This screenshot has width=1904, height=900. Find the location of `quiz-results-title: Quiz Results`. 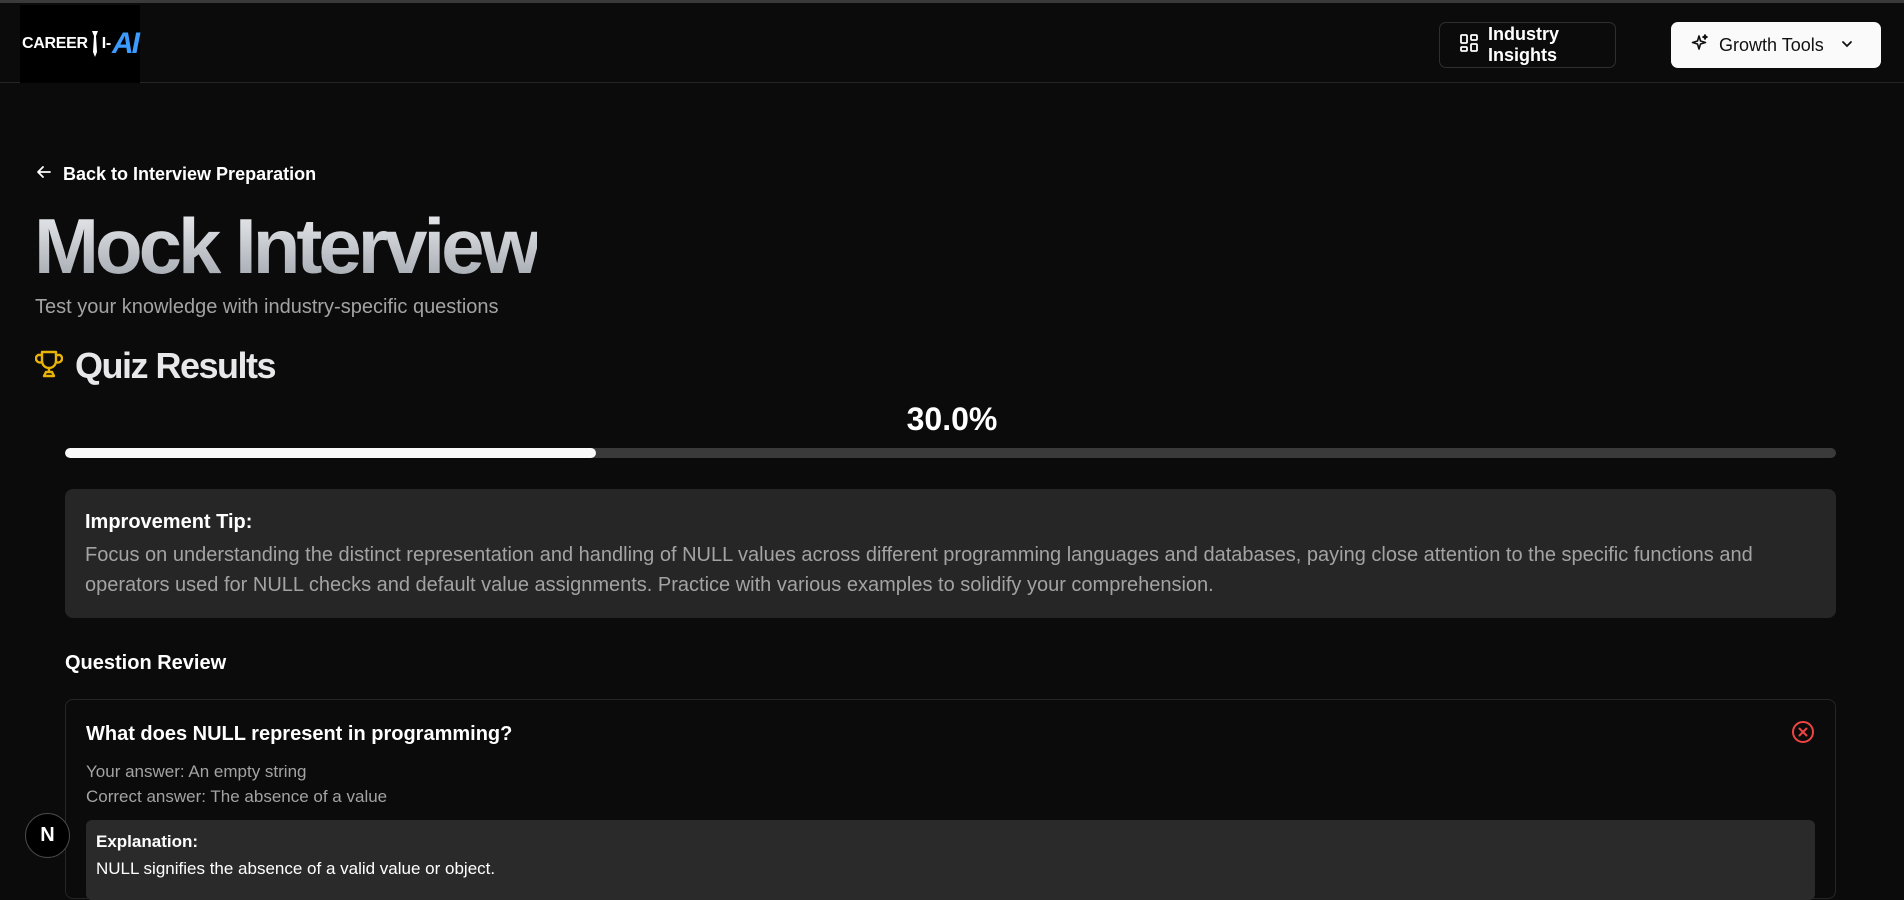

quiz-results-title: Quiz Results is located at coordinates (176, 365).